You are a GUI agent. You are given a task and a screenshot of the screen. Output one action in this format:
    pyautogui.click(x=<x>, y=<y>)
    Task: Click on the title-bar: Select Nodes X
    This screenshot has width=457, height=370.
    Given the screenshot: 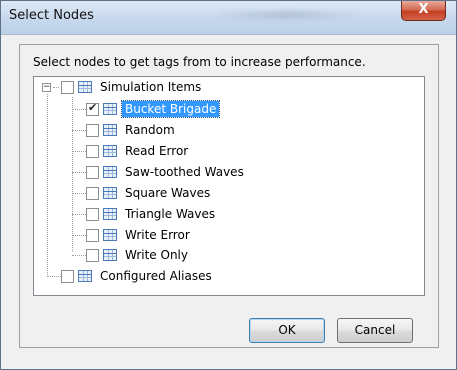 What is the action you would take?
    pyautogui.click(x=228, y=18)
    